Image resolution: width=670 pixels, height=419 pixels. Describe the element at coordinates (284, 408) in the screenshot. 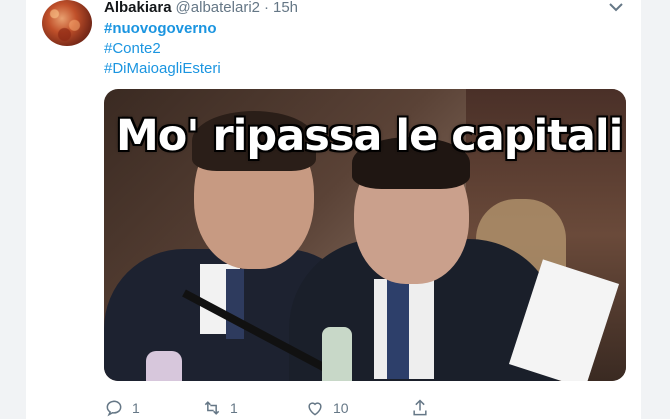

I see `tweet-actions: 1 1 10` at that location.